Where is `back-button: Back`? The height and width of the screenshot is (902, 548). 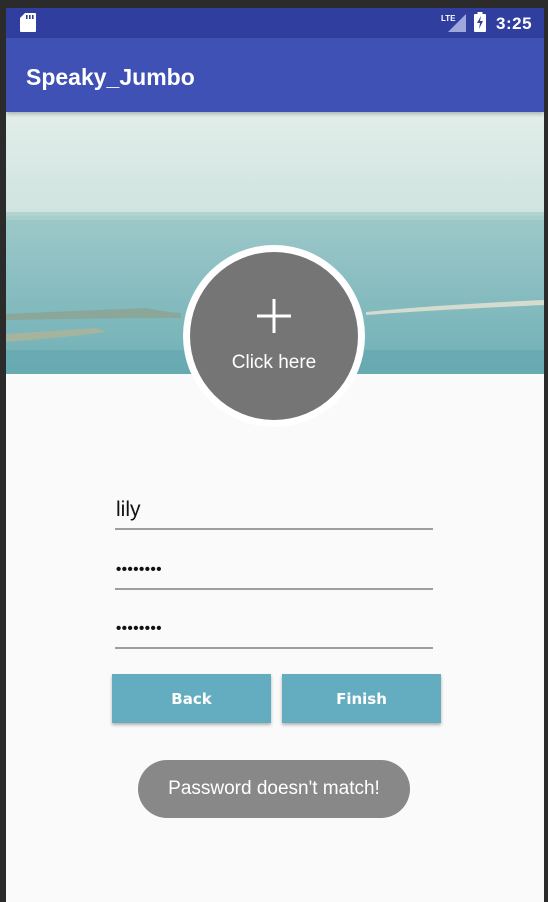
back-button: Back is located at coordinates (191, 698).